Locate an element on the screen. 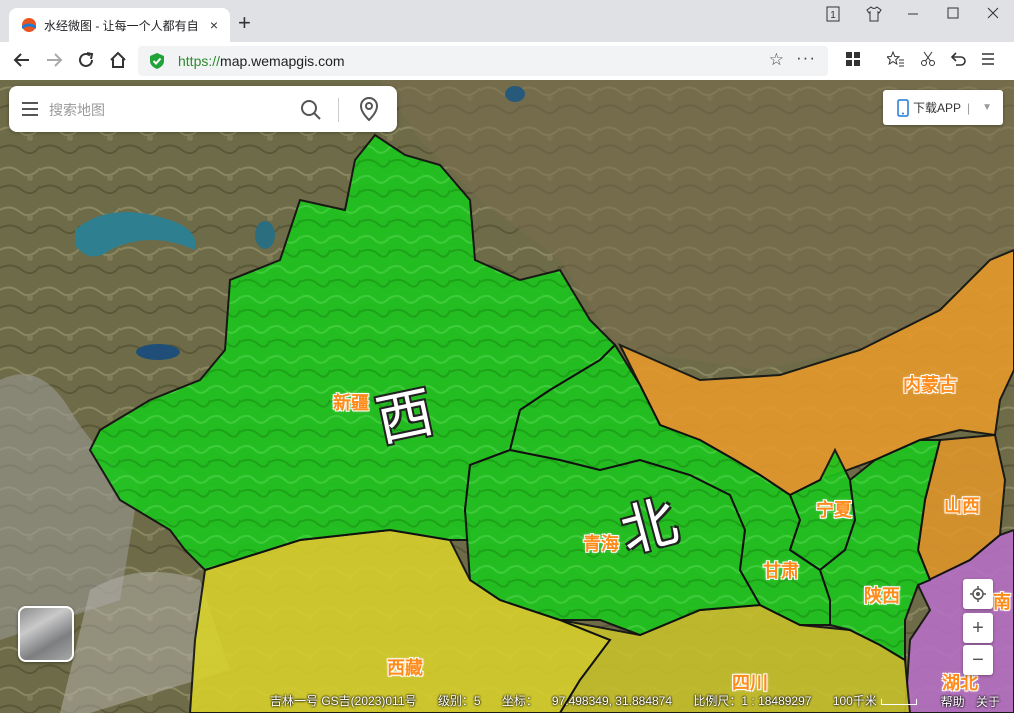  url-scheme: https:// is located at coordinates (199, 61).